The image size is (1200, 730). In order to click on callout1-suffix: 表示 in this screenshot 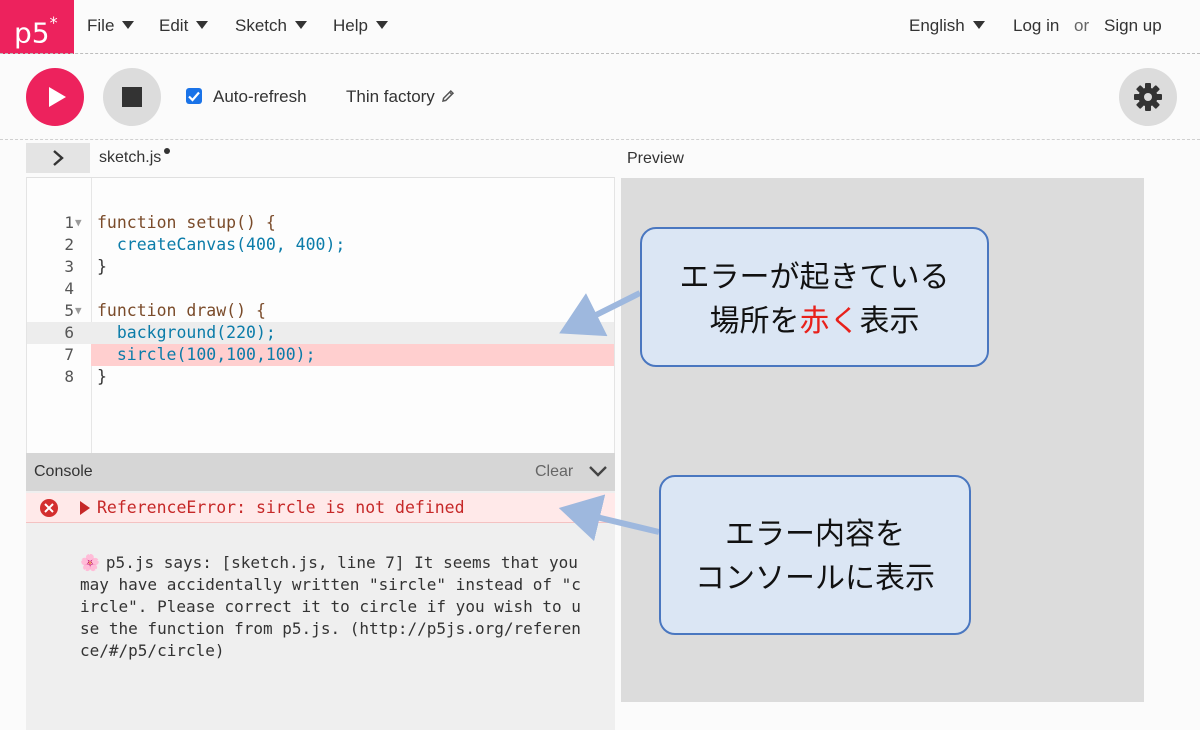, I will do `click(889, 321)`.